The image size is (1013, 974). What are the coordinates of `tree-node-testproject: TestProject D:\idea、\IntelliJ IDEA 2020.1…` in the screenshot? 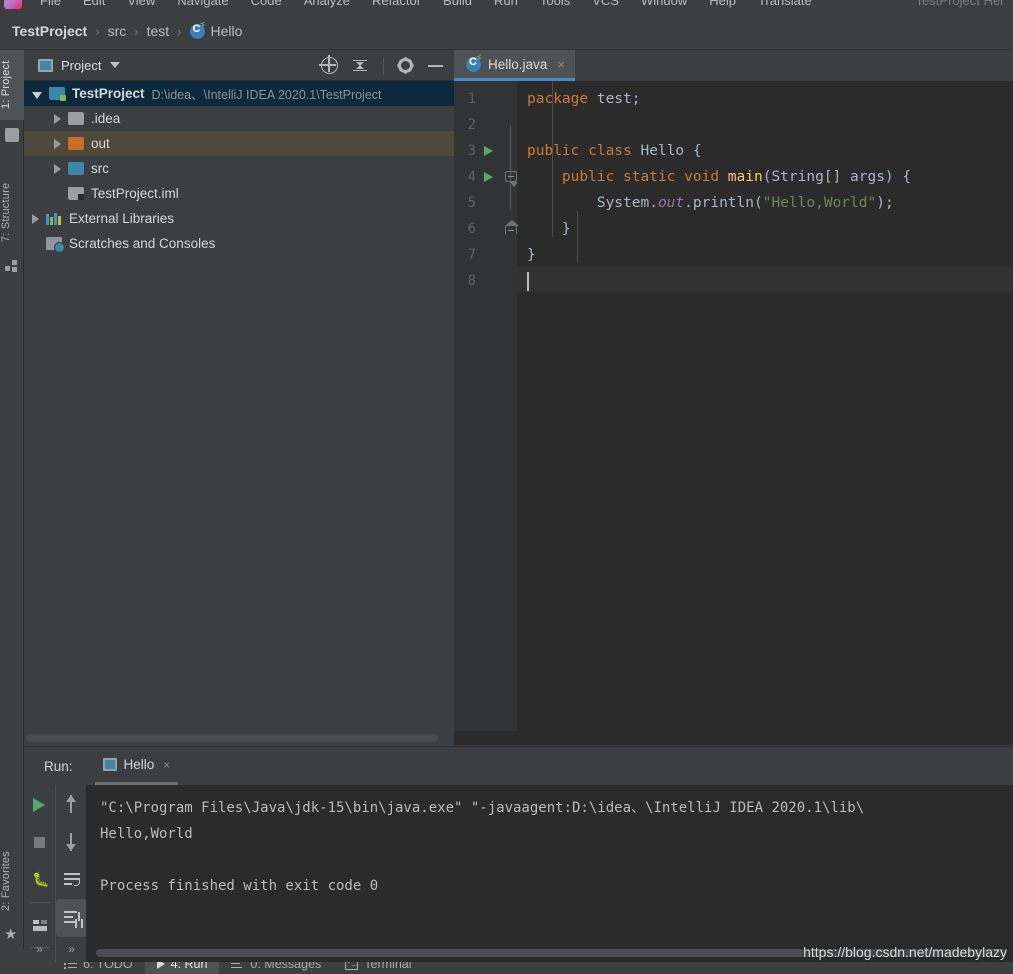 It's located at (239, 93).